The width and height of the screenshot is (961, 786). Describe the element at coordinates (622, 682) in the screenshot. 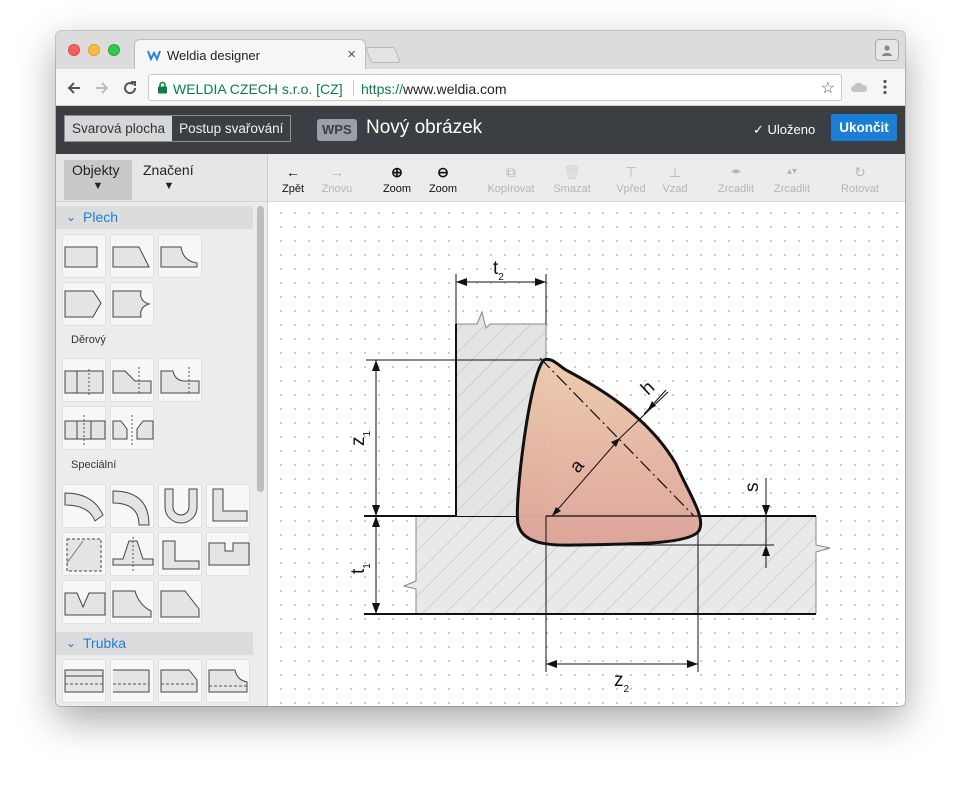

I see `label-z2: z2` at that location.